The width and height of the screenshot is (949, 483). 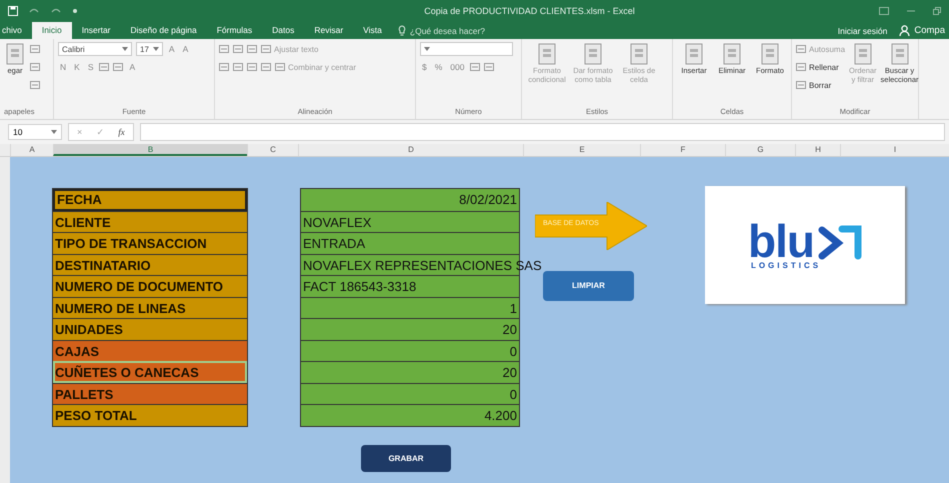 What do you see at coordinates (410, 150) in the screenshot?
I see `column-header: D` at bounding box center [410, 150].